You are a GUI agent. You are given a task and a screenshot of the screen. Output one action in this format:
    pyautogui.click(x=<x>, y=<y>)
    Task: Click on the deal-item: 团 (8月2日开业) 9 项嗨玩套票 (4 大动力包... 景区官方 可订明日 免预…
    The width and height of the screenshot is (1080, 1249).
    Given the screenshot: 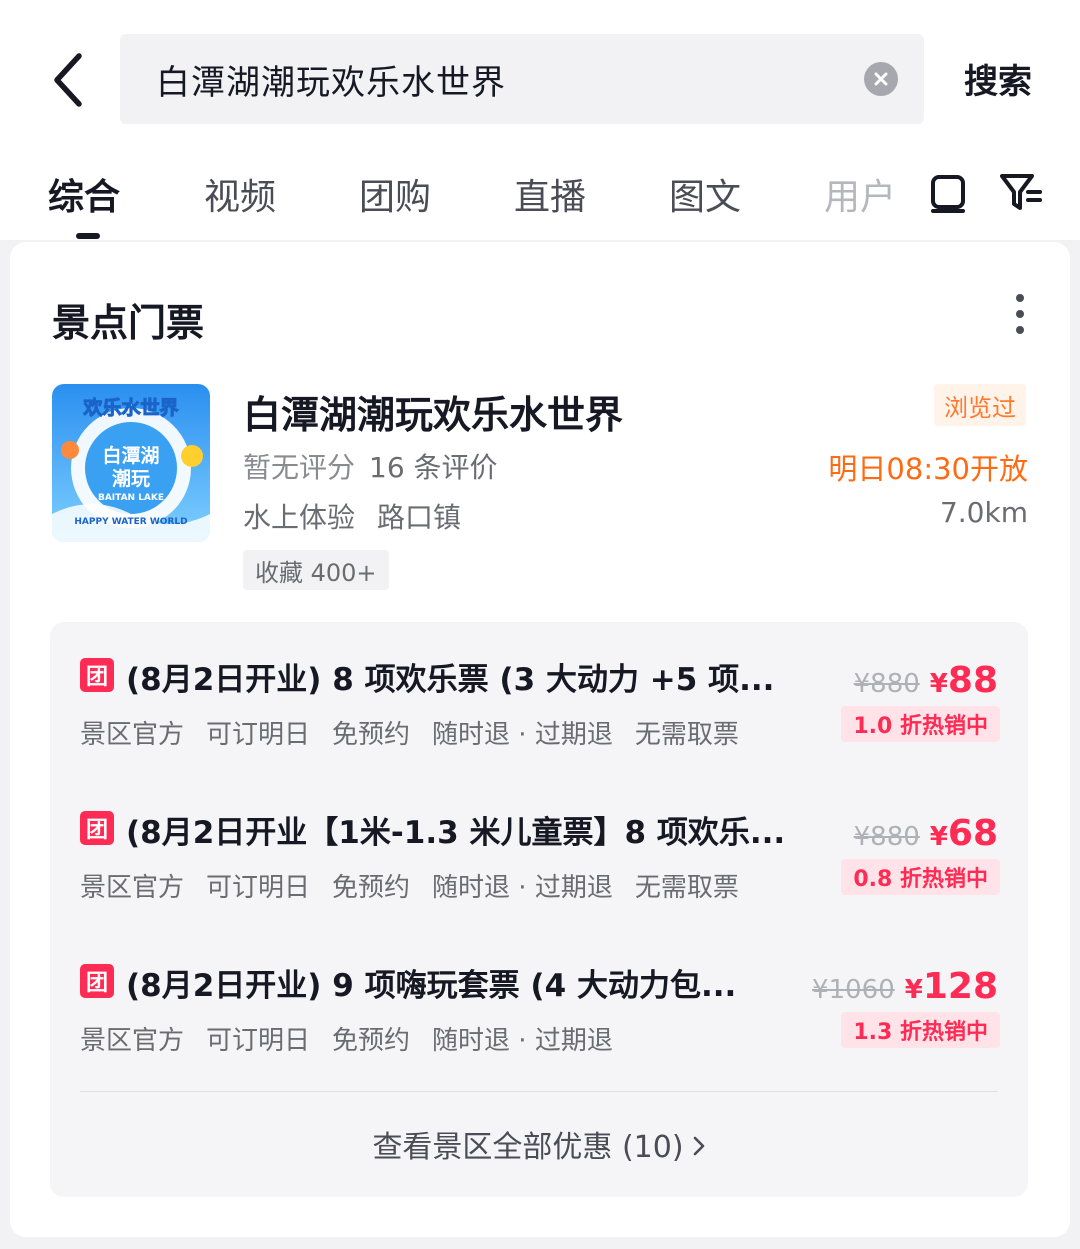 What is the action you would take?
    pyautogui.click(x=539, y=993)
    